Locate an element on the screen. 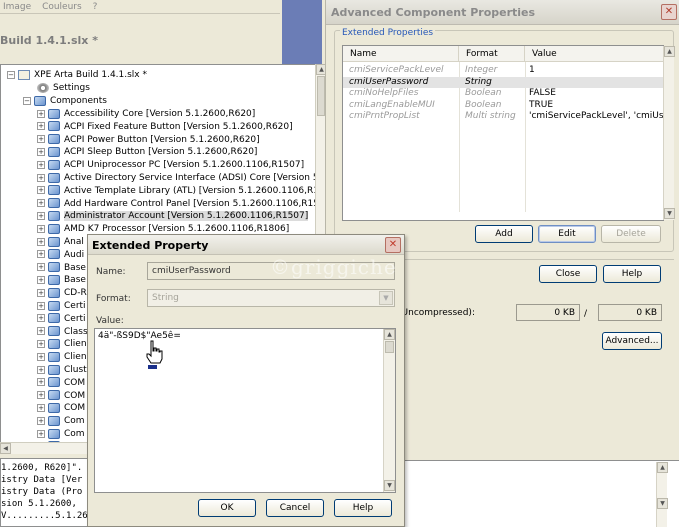 The image size is (679, 527). tree-item: + CD-R is located at coordinates (62, 293).